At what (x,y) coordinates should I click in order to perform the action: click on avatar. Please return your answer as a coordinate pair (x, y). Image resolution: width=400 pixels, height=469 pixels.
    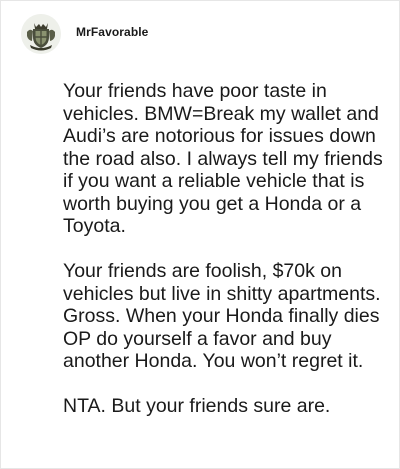
    Looking at the image, I should click on (41, 34).